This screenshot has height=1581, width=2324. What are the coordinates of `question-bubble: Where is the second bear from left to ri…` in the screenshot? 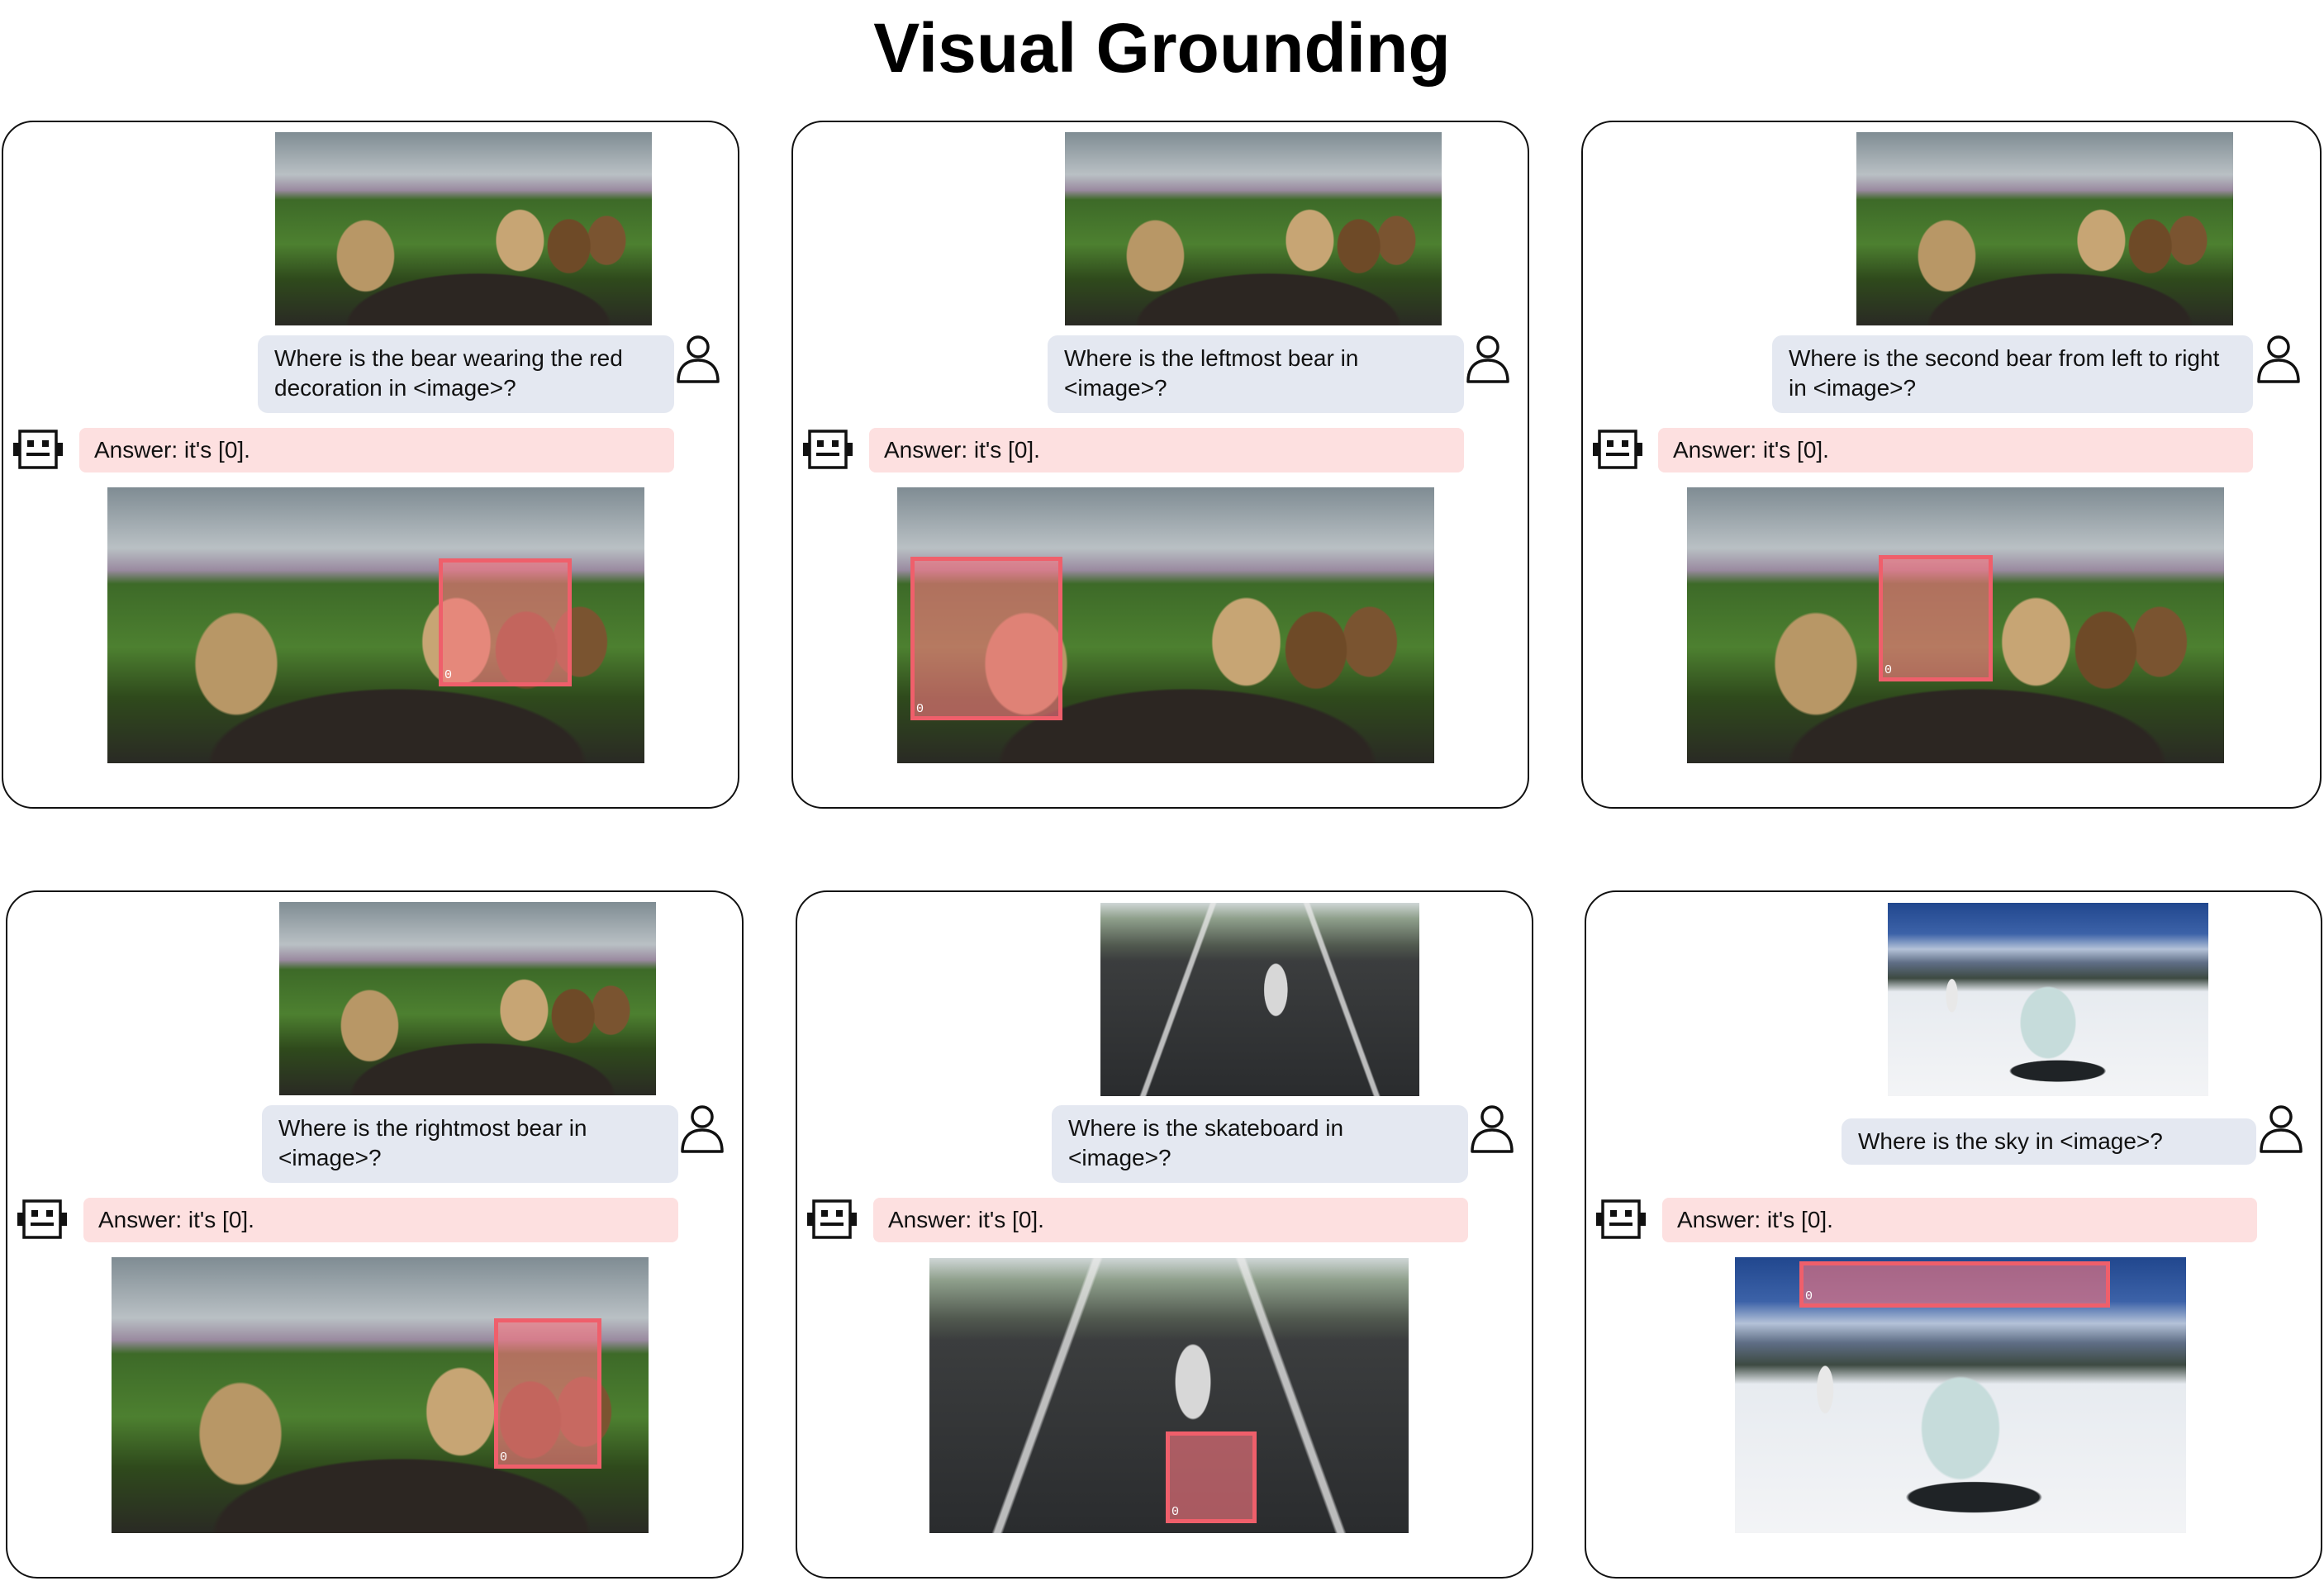 It's located at (2012, 374).